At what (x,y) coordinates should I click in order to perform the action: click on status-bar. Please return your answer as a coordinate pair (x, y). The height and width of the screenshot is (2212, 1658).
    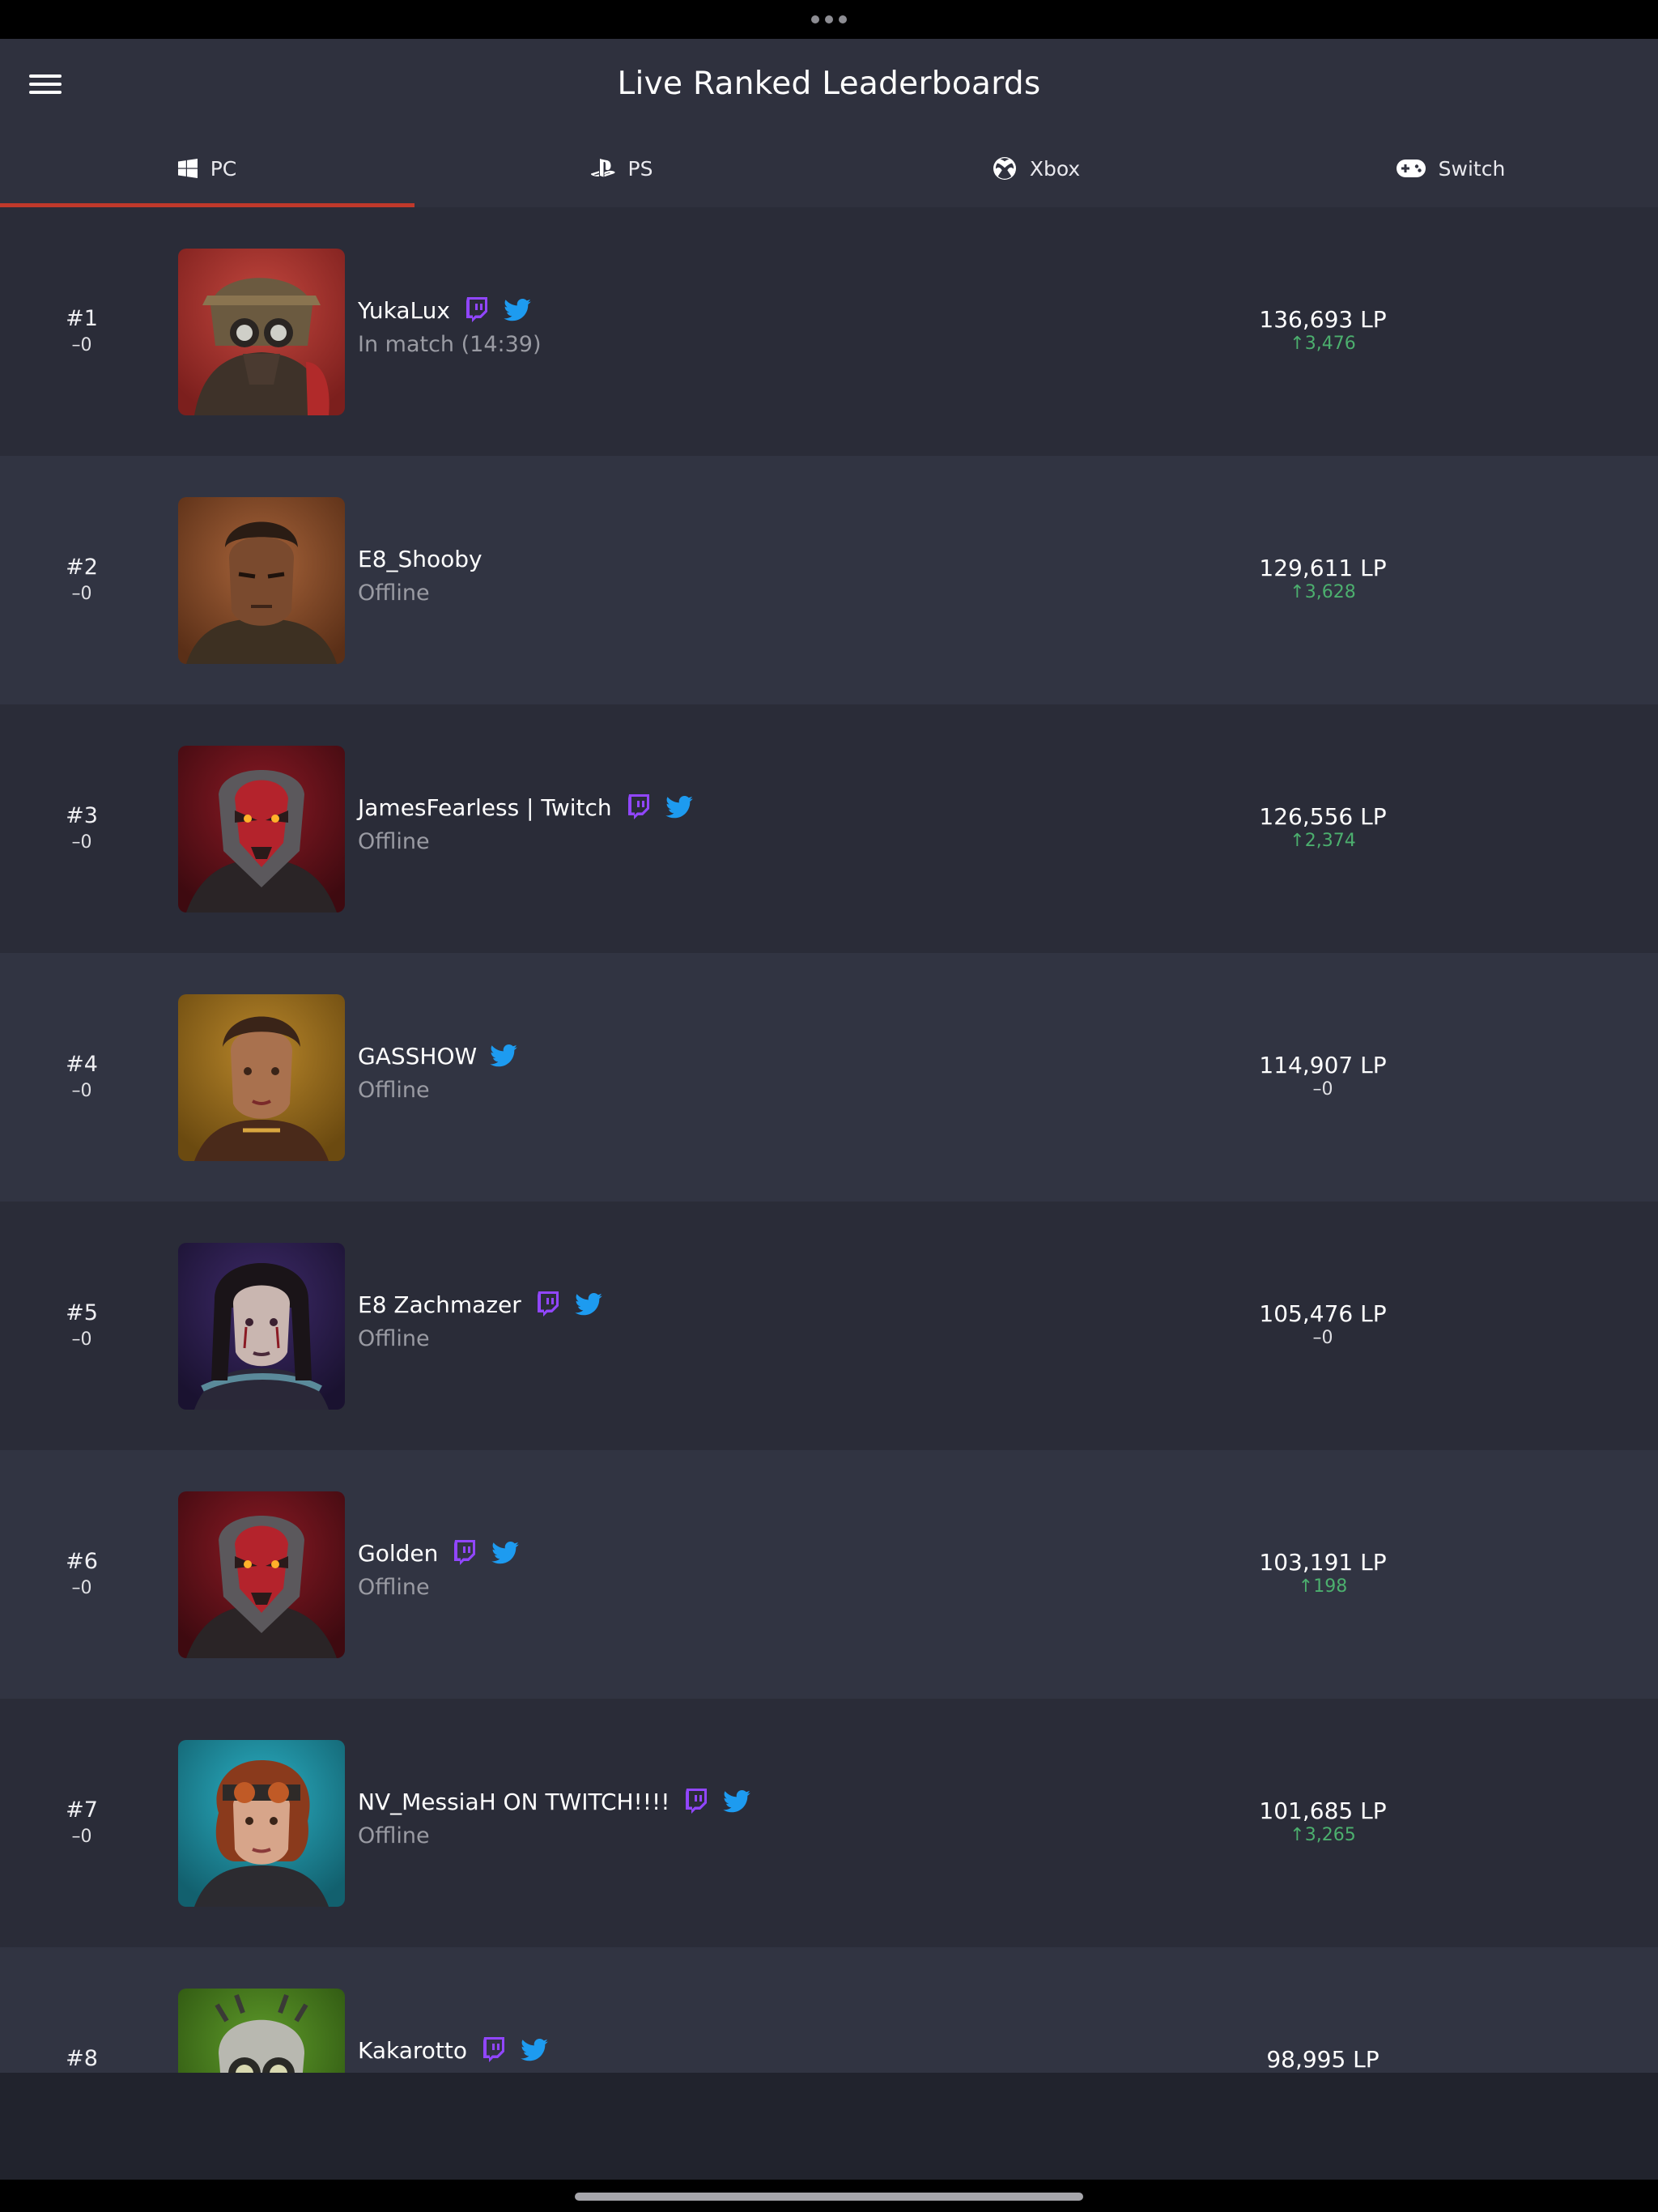
    Looking at the image, I should click on (829, 19).